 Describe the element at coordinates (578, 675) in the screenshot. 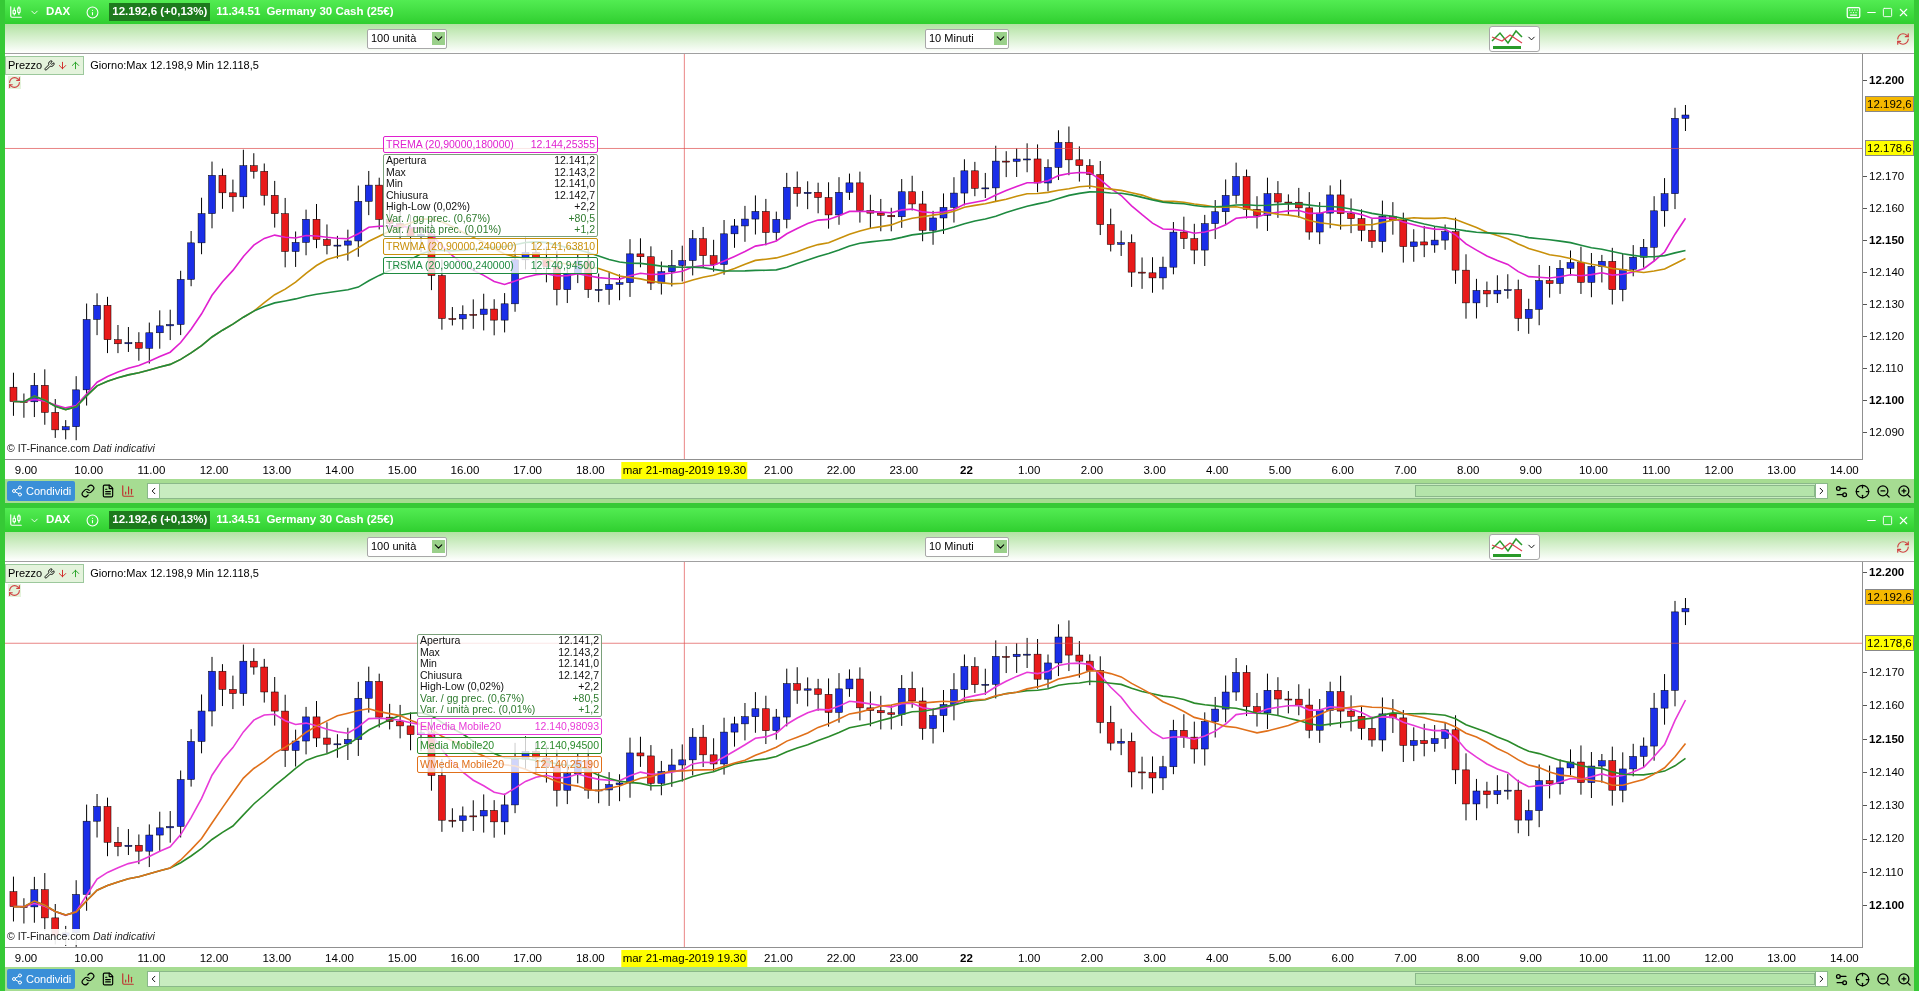

I see `tooltip-value: 12.142,7` at that location.